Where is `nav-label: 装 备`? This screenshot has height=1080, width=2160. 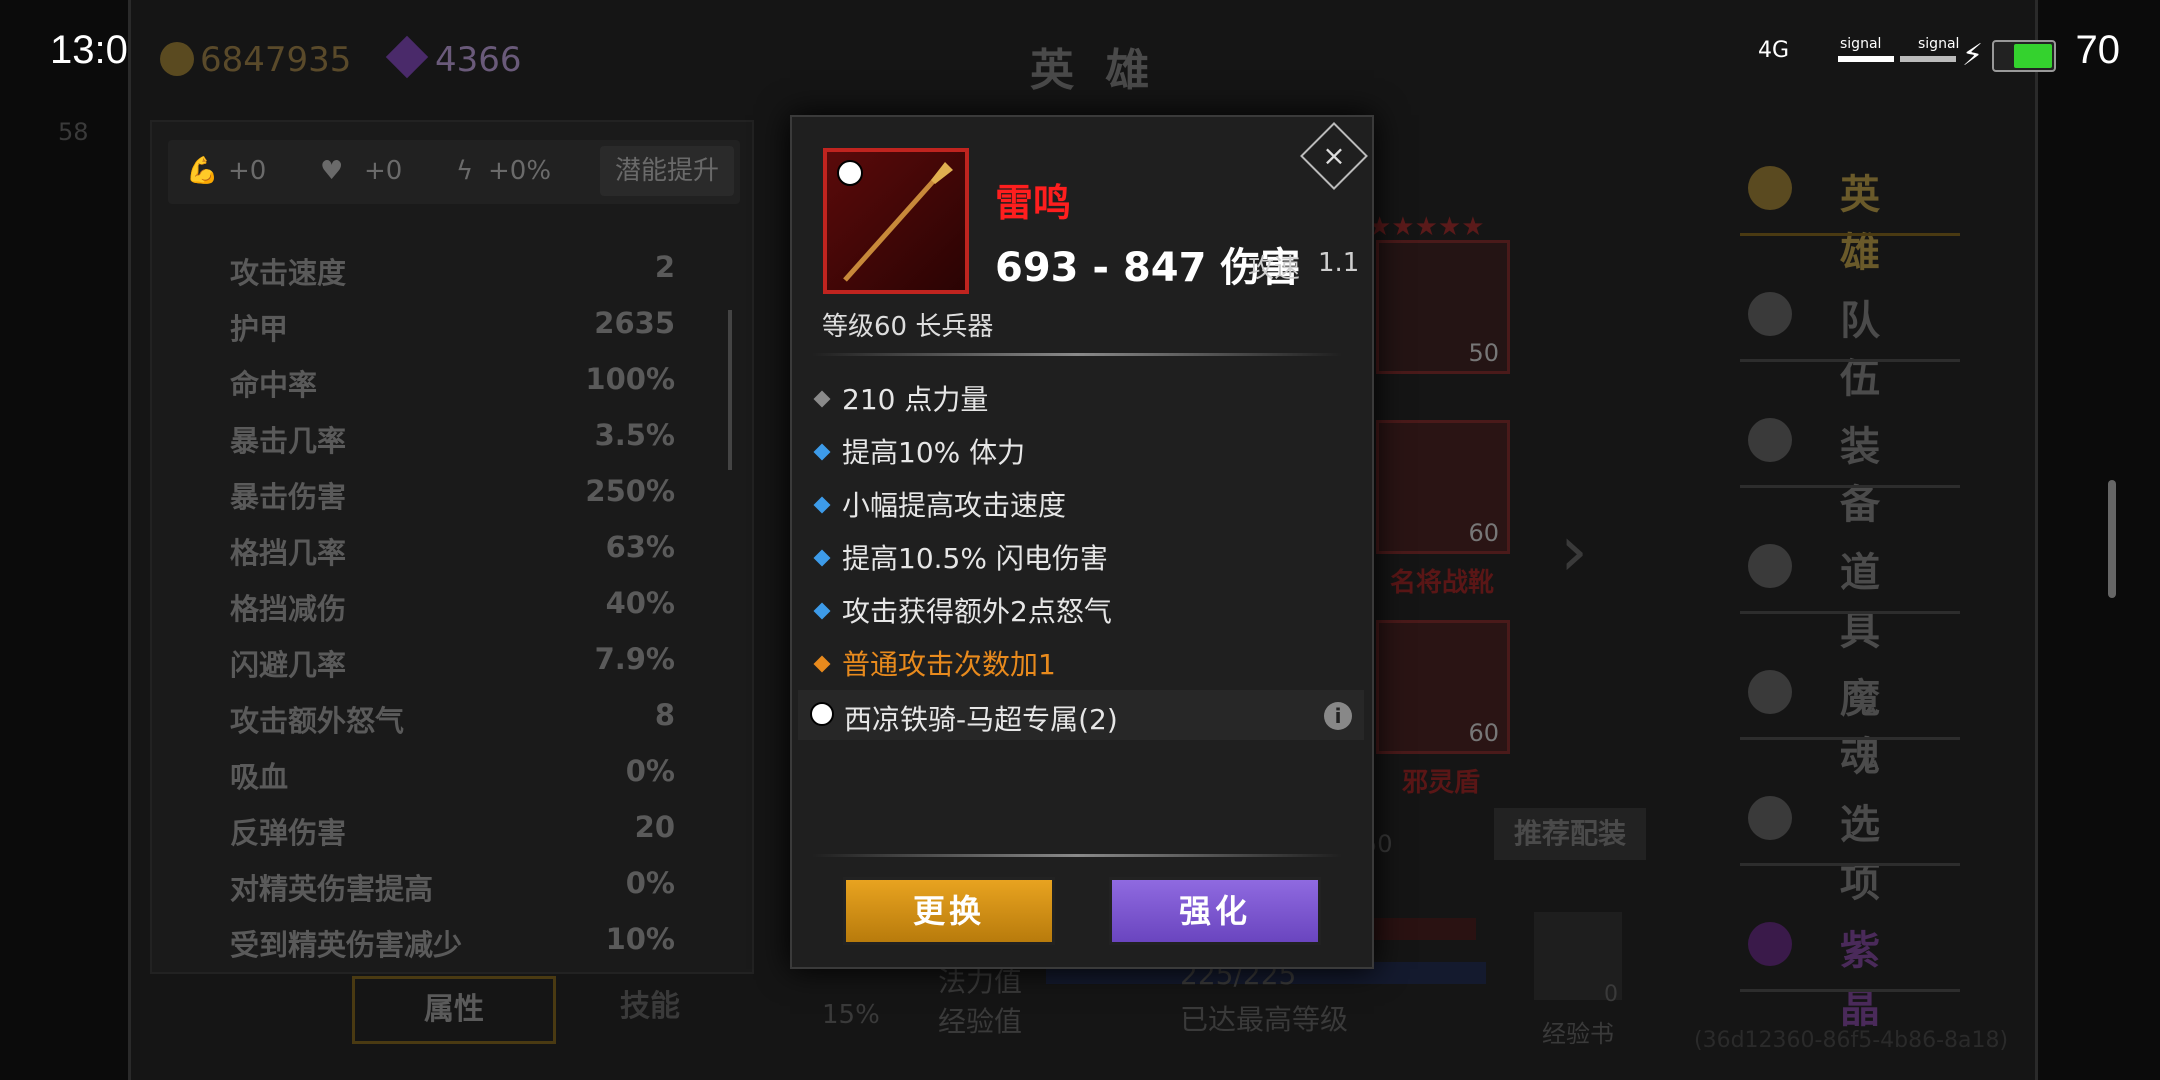 nav-label: 装 备 is located at coordinates (1865, 476).